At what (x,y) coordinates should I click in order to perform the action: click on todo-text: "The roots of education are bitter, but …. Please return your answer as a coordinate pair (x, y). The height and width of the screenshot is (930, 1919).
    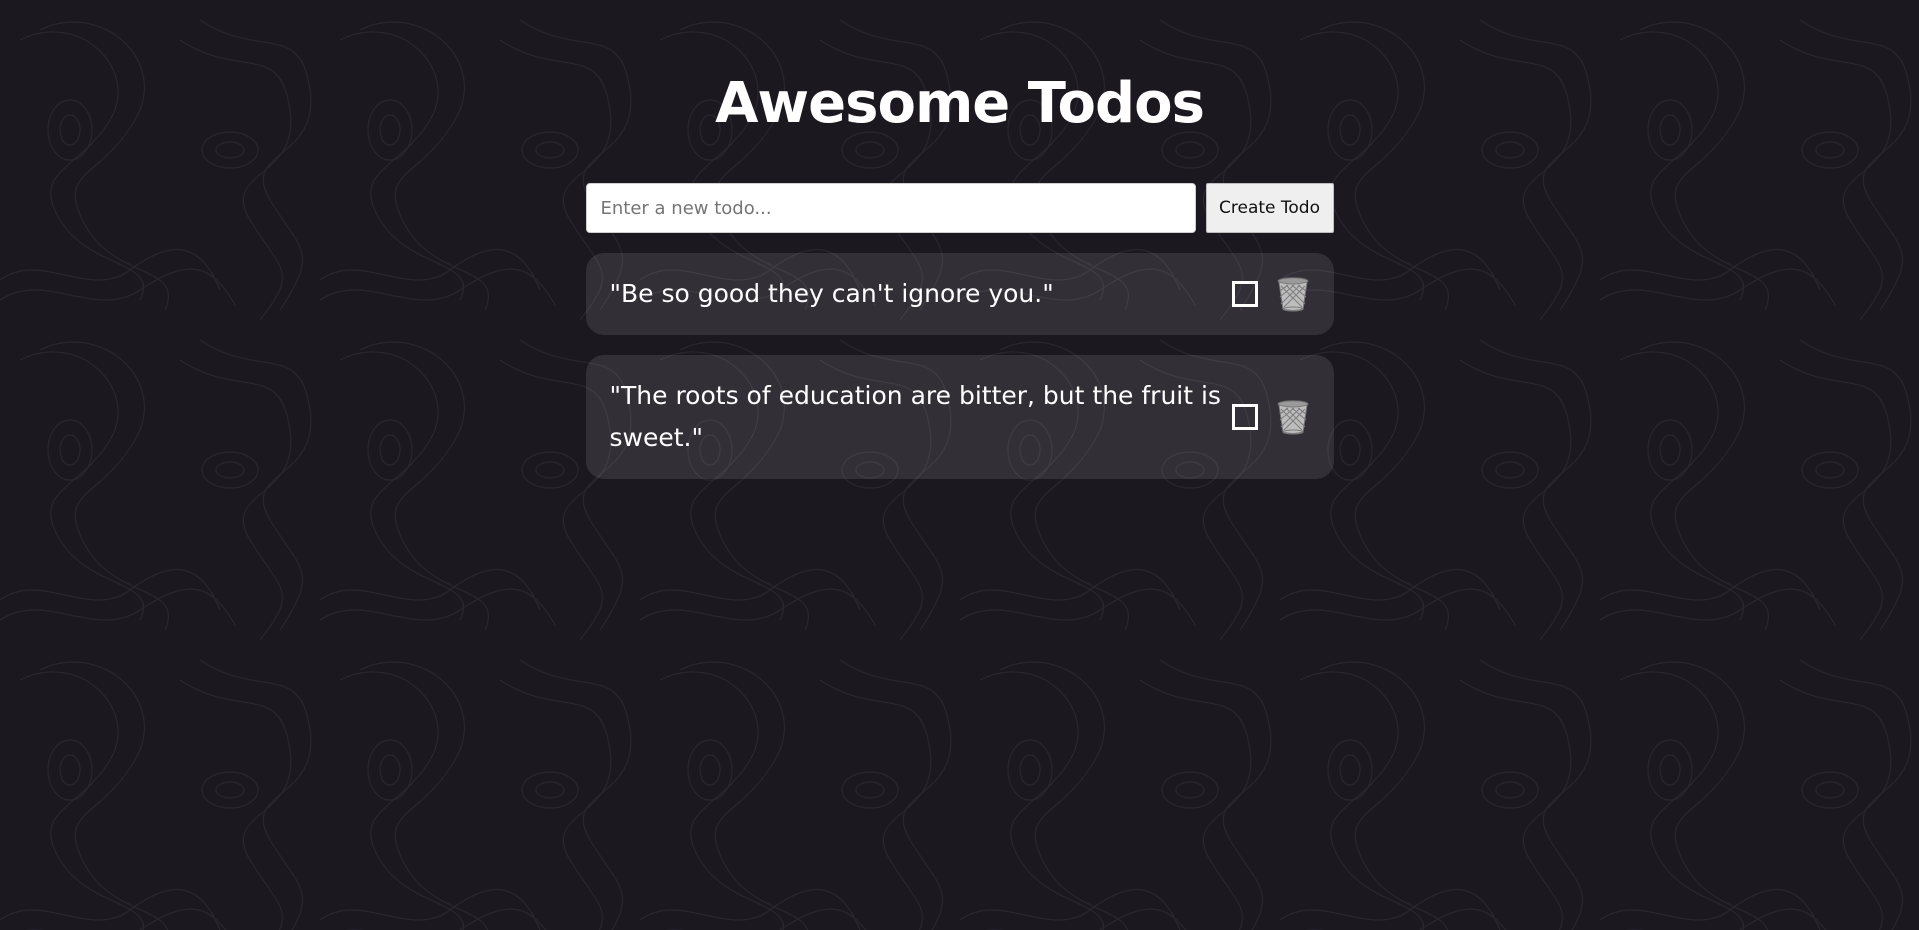
    Looking at the image, I should click on (915, 416).